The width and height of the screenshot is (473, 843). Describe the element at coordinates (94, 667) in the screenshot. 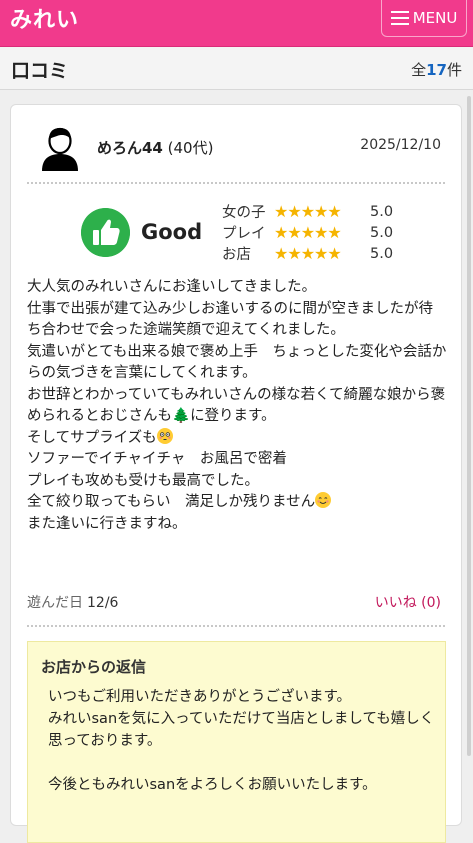

I see `reply-heading: お店からの返信` at that location.